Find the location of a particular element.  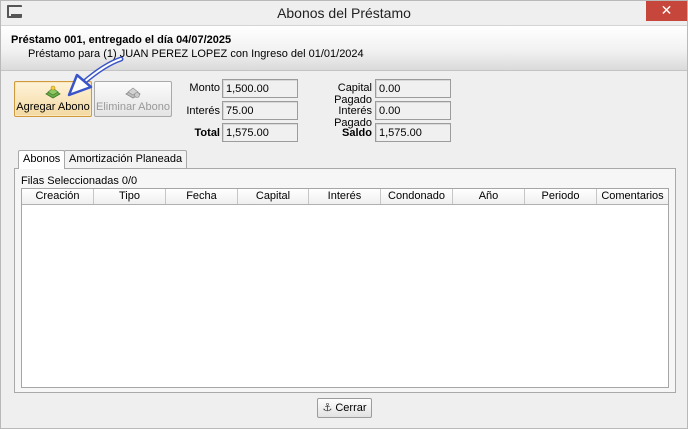

interes-field: 75.00 is located at coordinates (260, 110).